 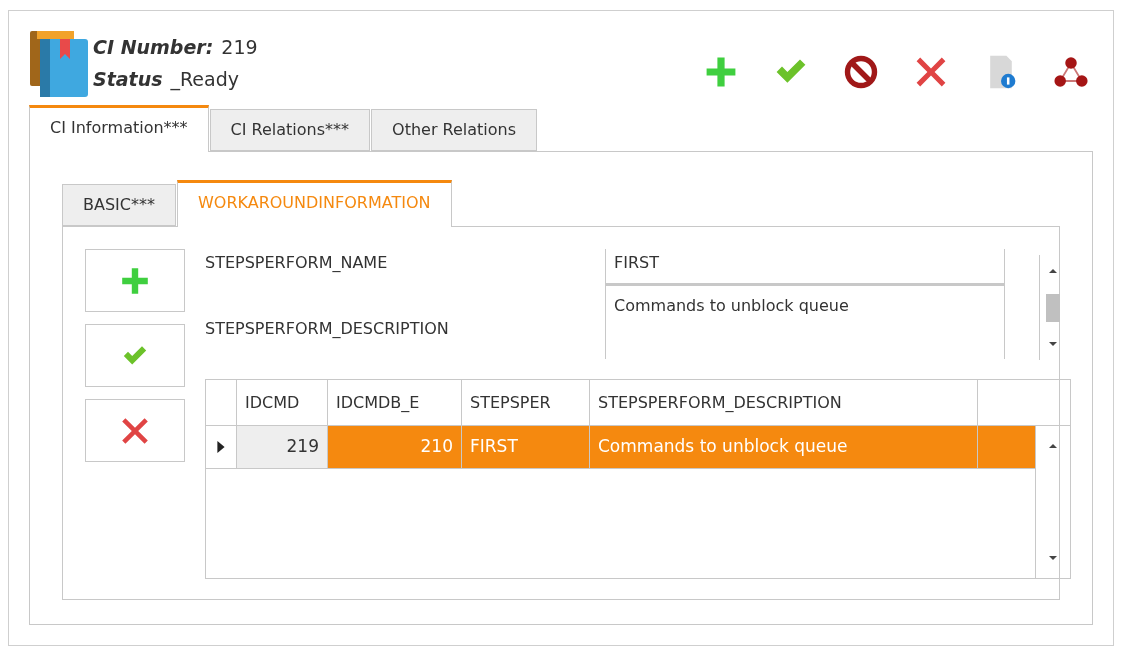 I want to click on field-label: STEPSPERFORM_DESCRIPTION, so click(x=327, y=329).